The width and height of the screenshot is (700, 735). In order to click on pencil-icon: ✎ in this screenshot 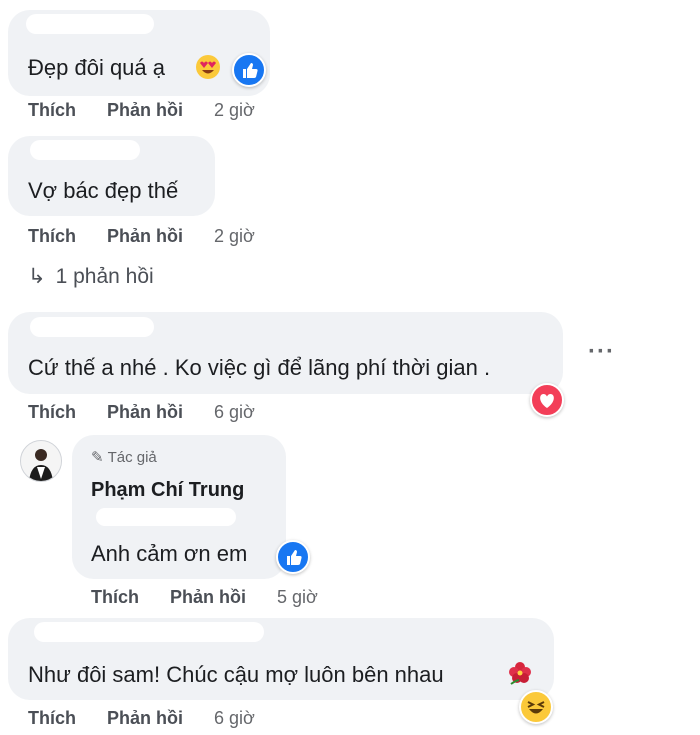, I will do `click(97, 457)`.